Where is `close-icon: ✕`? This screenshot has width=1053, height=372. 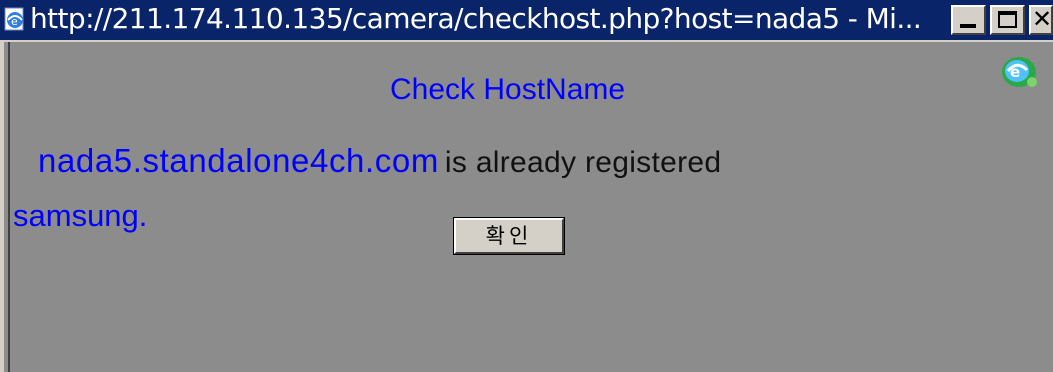 close-icon: ✕ is located at coordinates (1042, 19).